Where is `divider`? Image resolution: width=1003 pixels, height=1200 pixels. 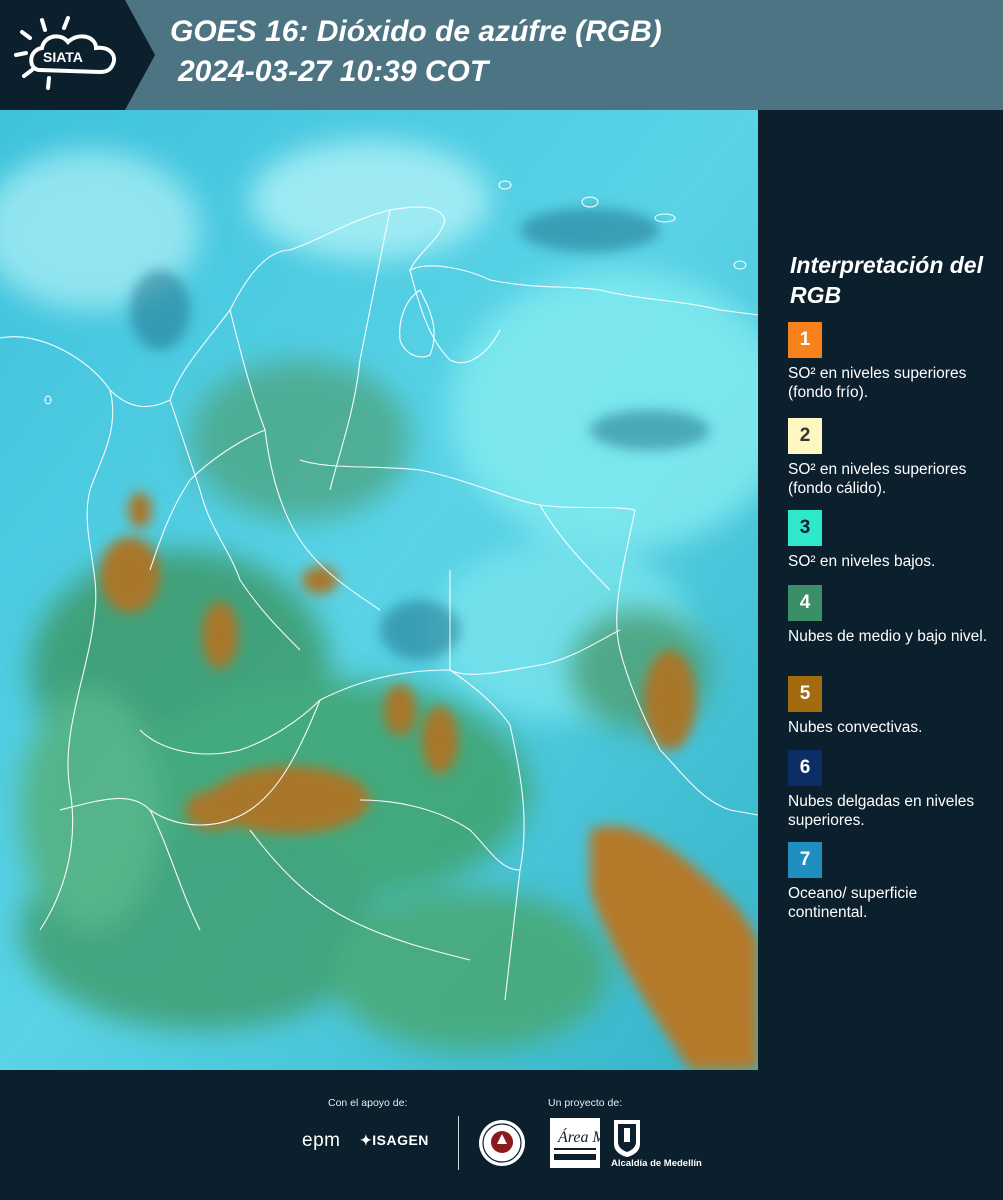
divider is located at coordinates (458, 1143).